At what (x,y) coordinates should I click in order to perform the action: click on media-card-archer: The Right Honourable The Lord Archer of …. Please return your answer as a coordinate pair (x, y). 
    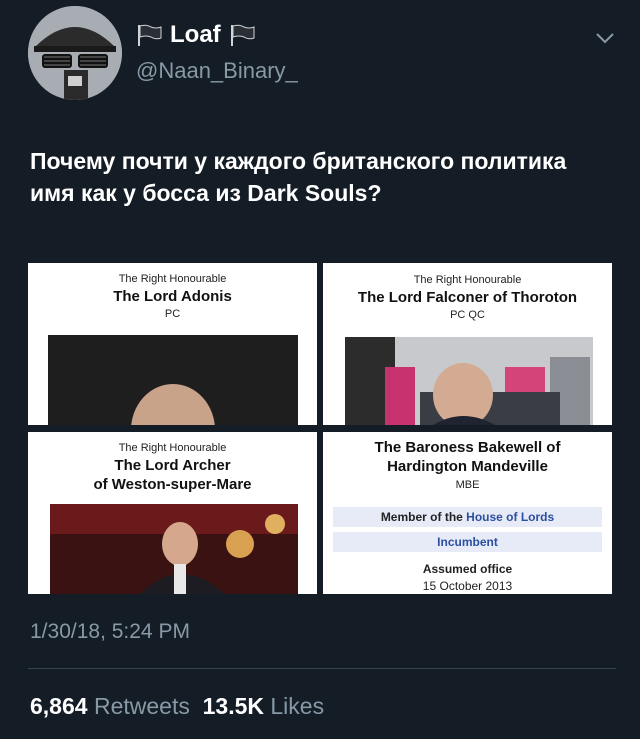
    Looking at the image, I should click on (172, 513).